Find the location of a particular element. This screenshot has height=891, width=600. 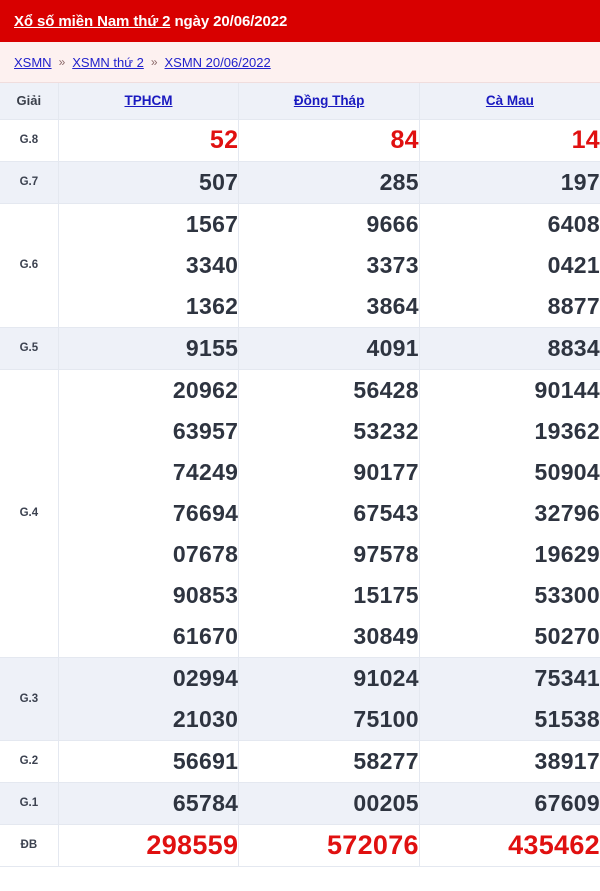

prize-numbers-tphcm: 298559 is located at coordinates (149, 845).